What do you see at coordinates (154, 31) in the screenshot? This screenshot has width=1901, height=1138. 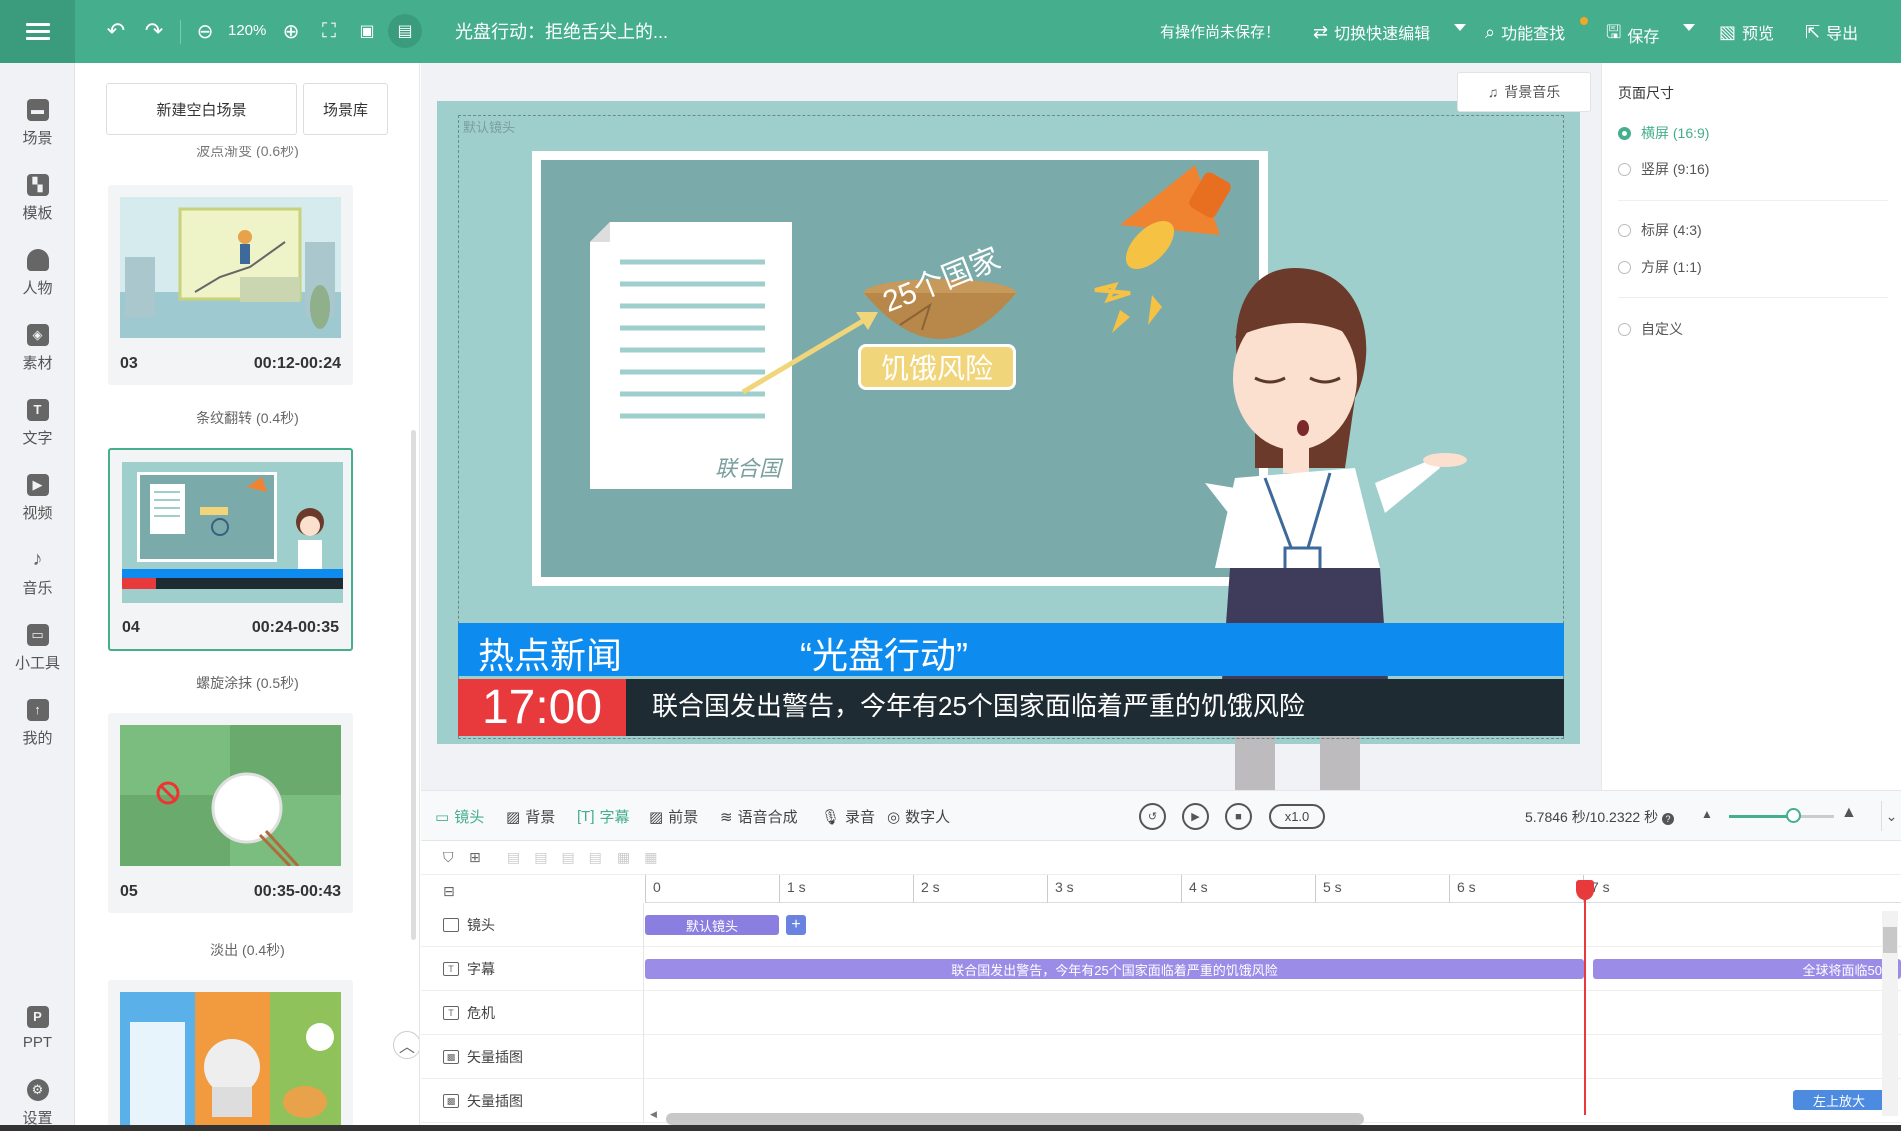 I see `redo-icon: ↷` at bounding box center [154, 31].